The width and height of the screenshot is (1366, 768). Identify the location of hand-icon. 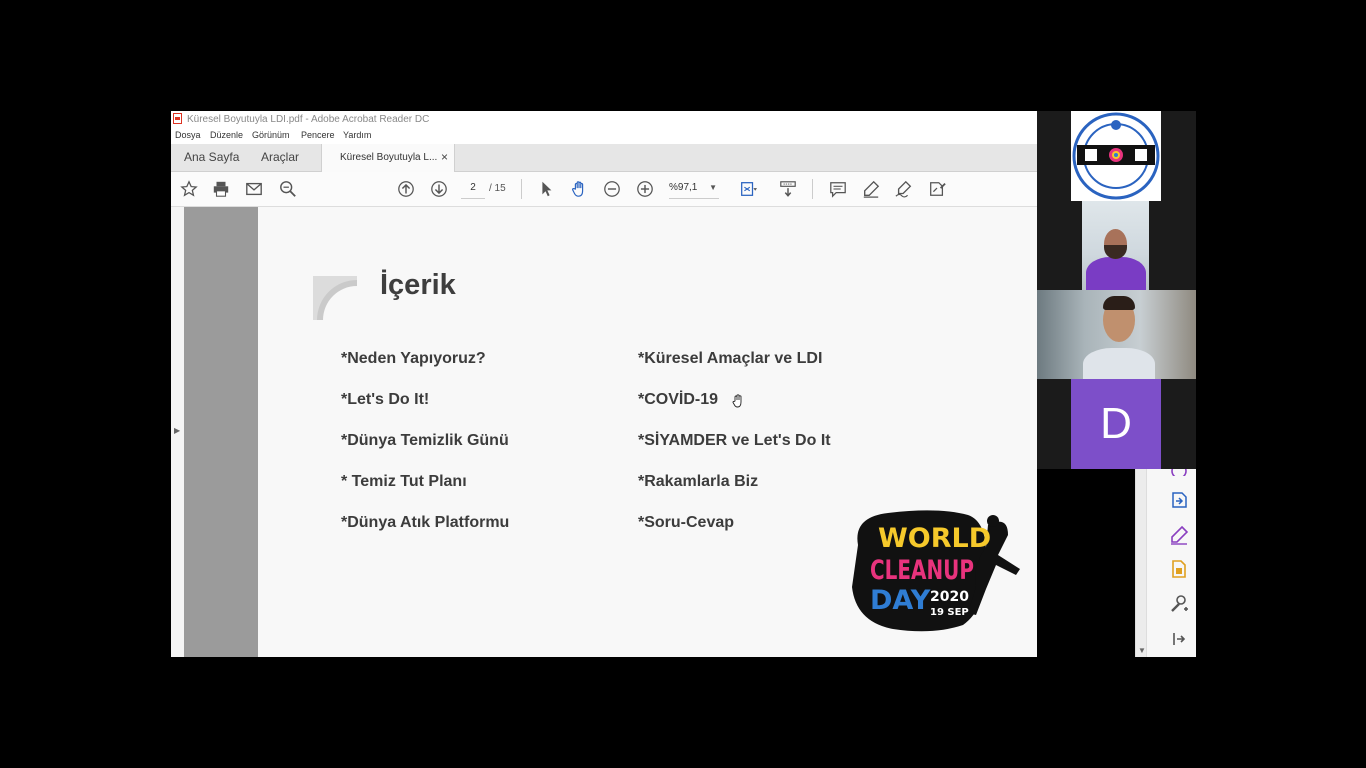
(579, 189).